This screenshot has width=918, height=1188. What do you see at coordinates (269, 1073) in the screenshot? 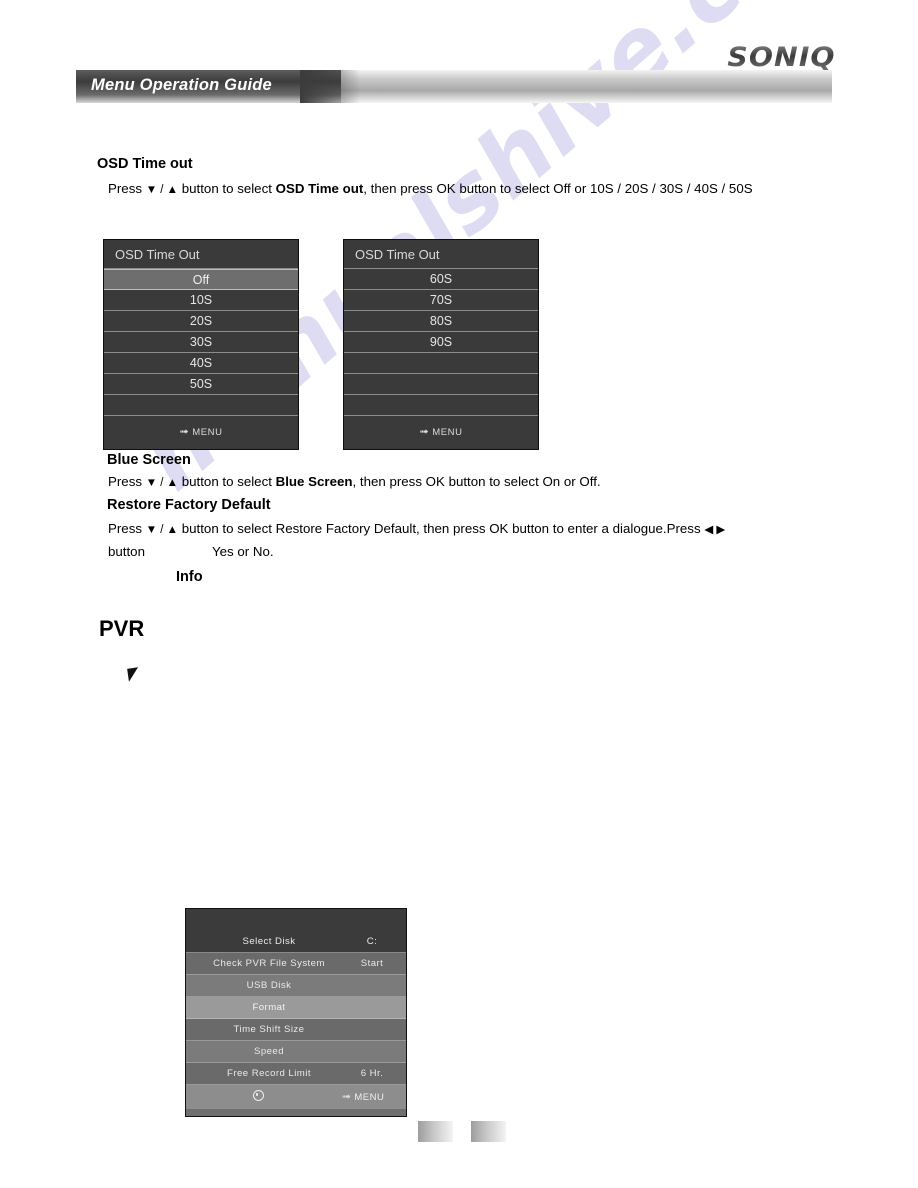
I see `pvr-row-free-record-limit-label: Free Record Limit` at bounding box center [269, 1073].